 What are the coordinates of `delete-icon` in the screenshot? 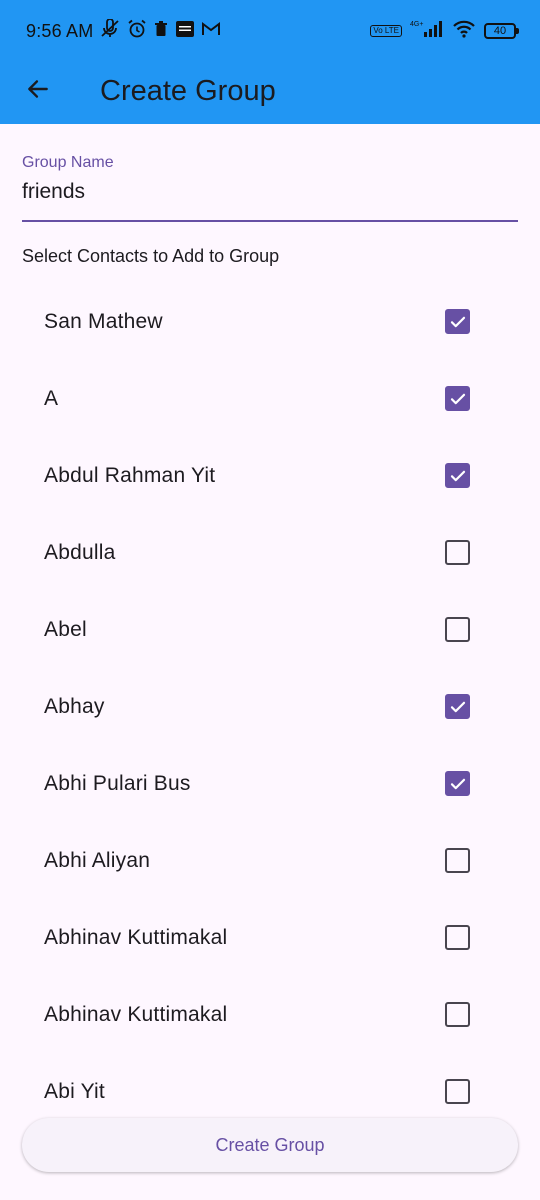 It's located at (161, 31).